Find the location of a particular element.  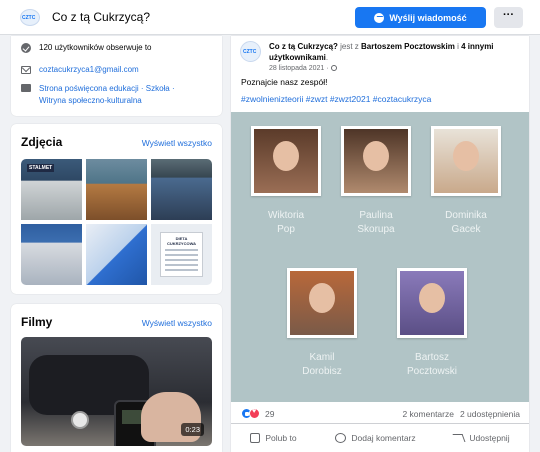

category-line-1: Strona poświęcona edukacji · Szkoła · is located at coordinates (107, 88).